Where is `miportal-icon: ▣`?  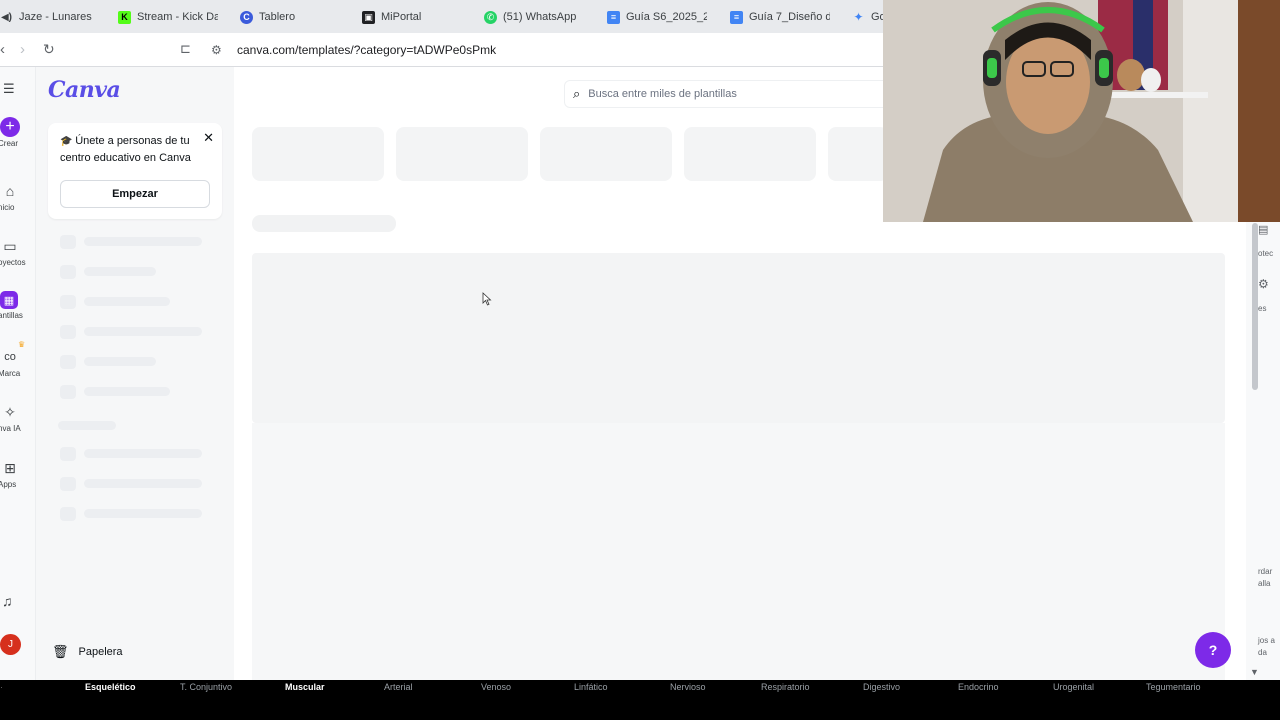 miportal-icon: ▣ is located at coordinates (368, 17).